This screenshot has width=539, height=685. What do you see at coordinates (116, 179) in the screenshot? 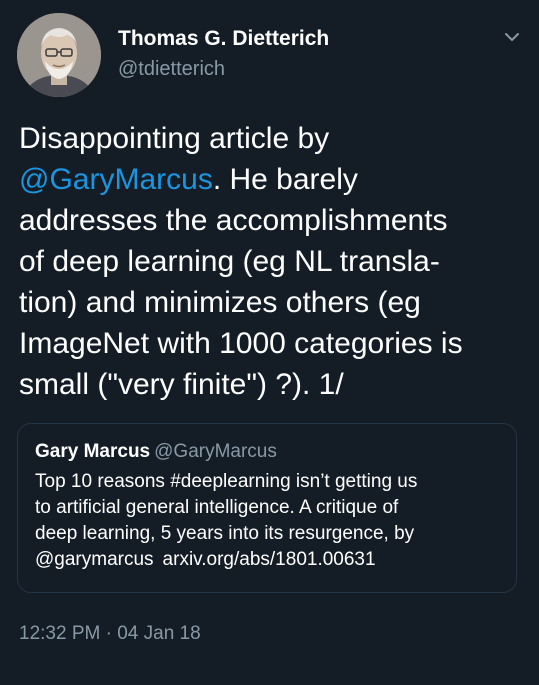
I see `mention-link: @GaryMarcus` at bounding box center [116, 179].